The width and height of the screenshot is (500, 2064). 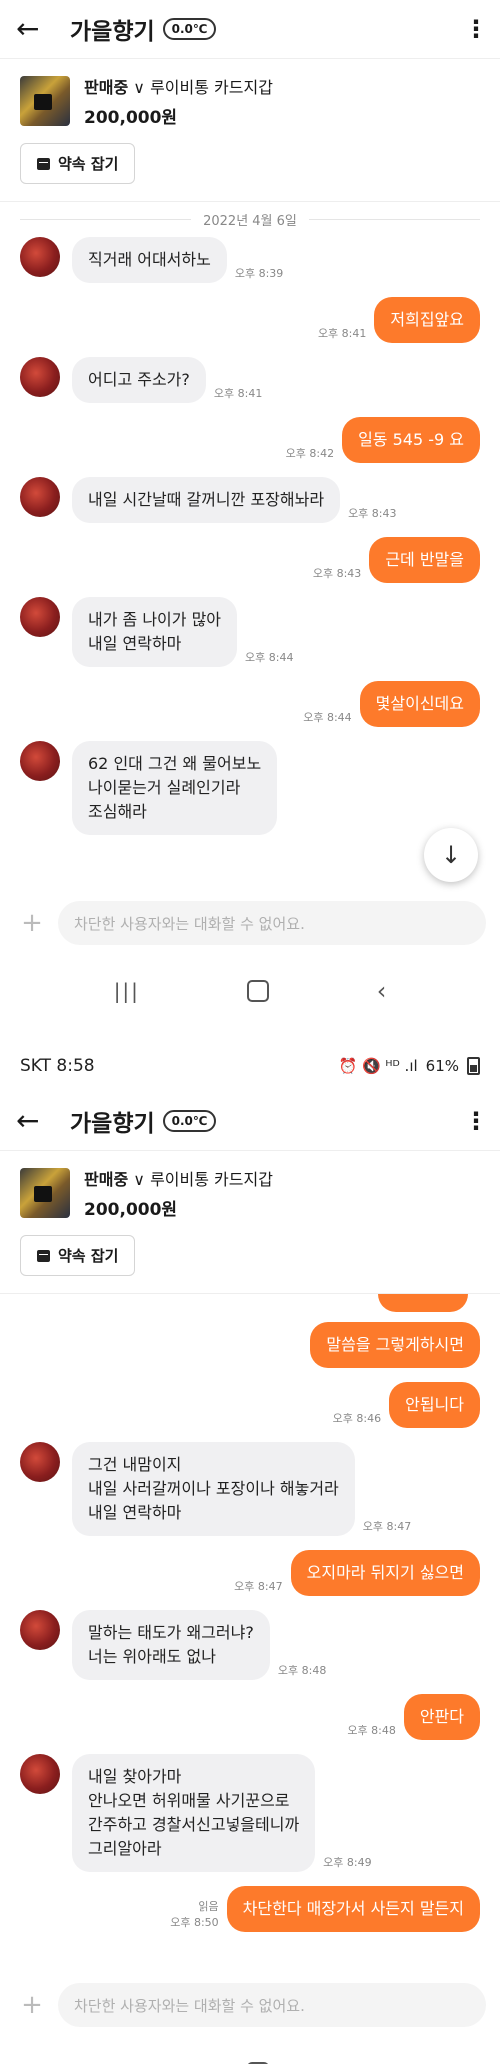 I want to click on message-bubble: 오지마라 뒤지기 싫으면, so click(x=385, y=1573).